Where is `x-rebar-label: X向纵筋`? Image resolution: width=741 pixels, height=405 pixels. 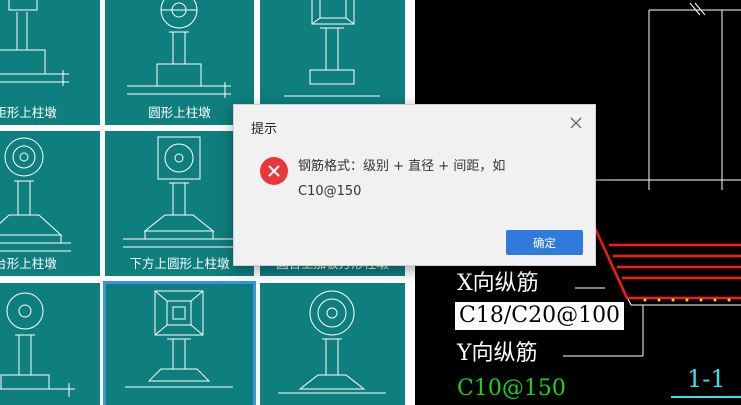
x-rebar-label: X向纵筋 is located at coordinates (498, 283).